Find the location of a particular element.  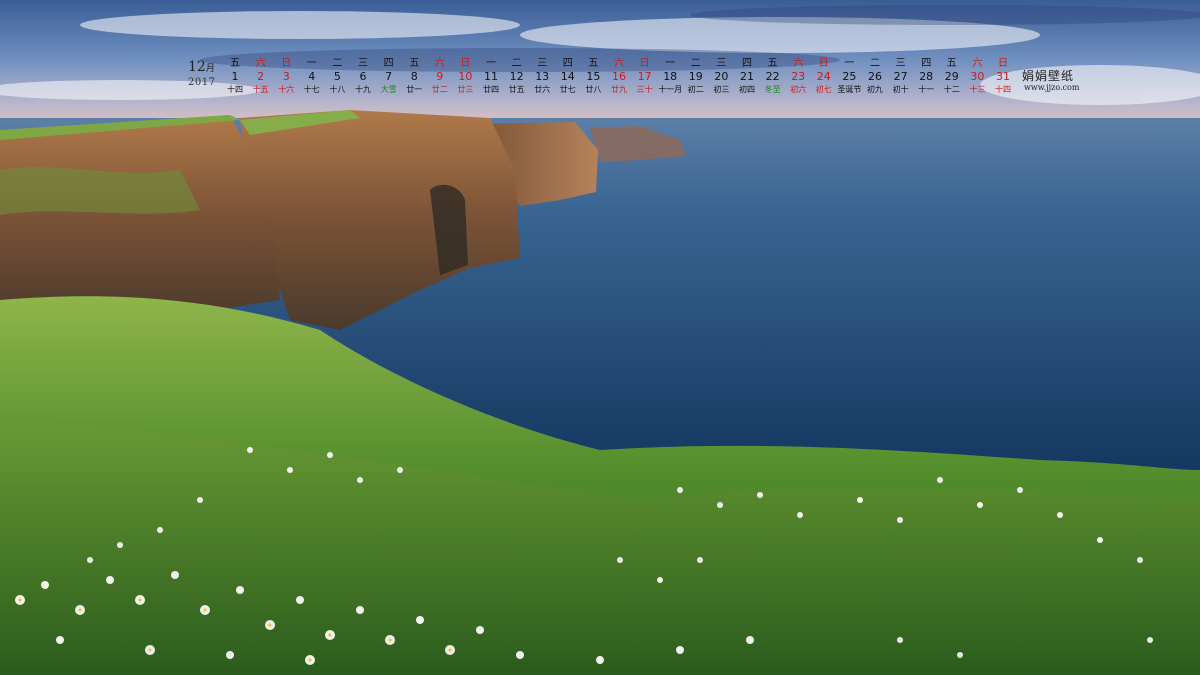

day-number: 19 is located at coordinates (695, 76).